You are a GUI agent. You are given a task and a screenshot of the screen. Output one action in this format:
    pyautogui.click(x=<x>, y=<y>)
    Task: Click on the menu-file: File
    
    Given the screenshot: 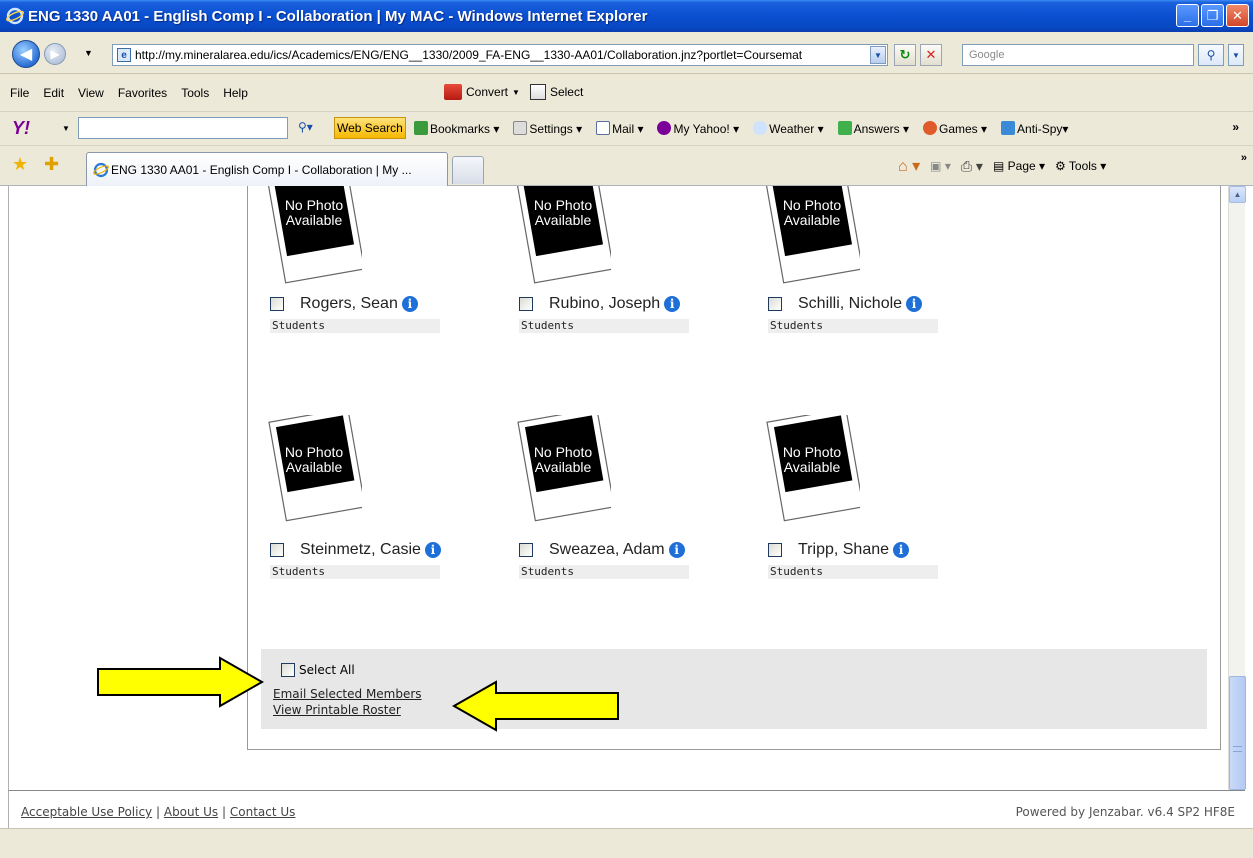 What is the action you would take?
    pyautogui.click(x=19, y=93)
    